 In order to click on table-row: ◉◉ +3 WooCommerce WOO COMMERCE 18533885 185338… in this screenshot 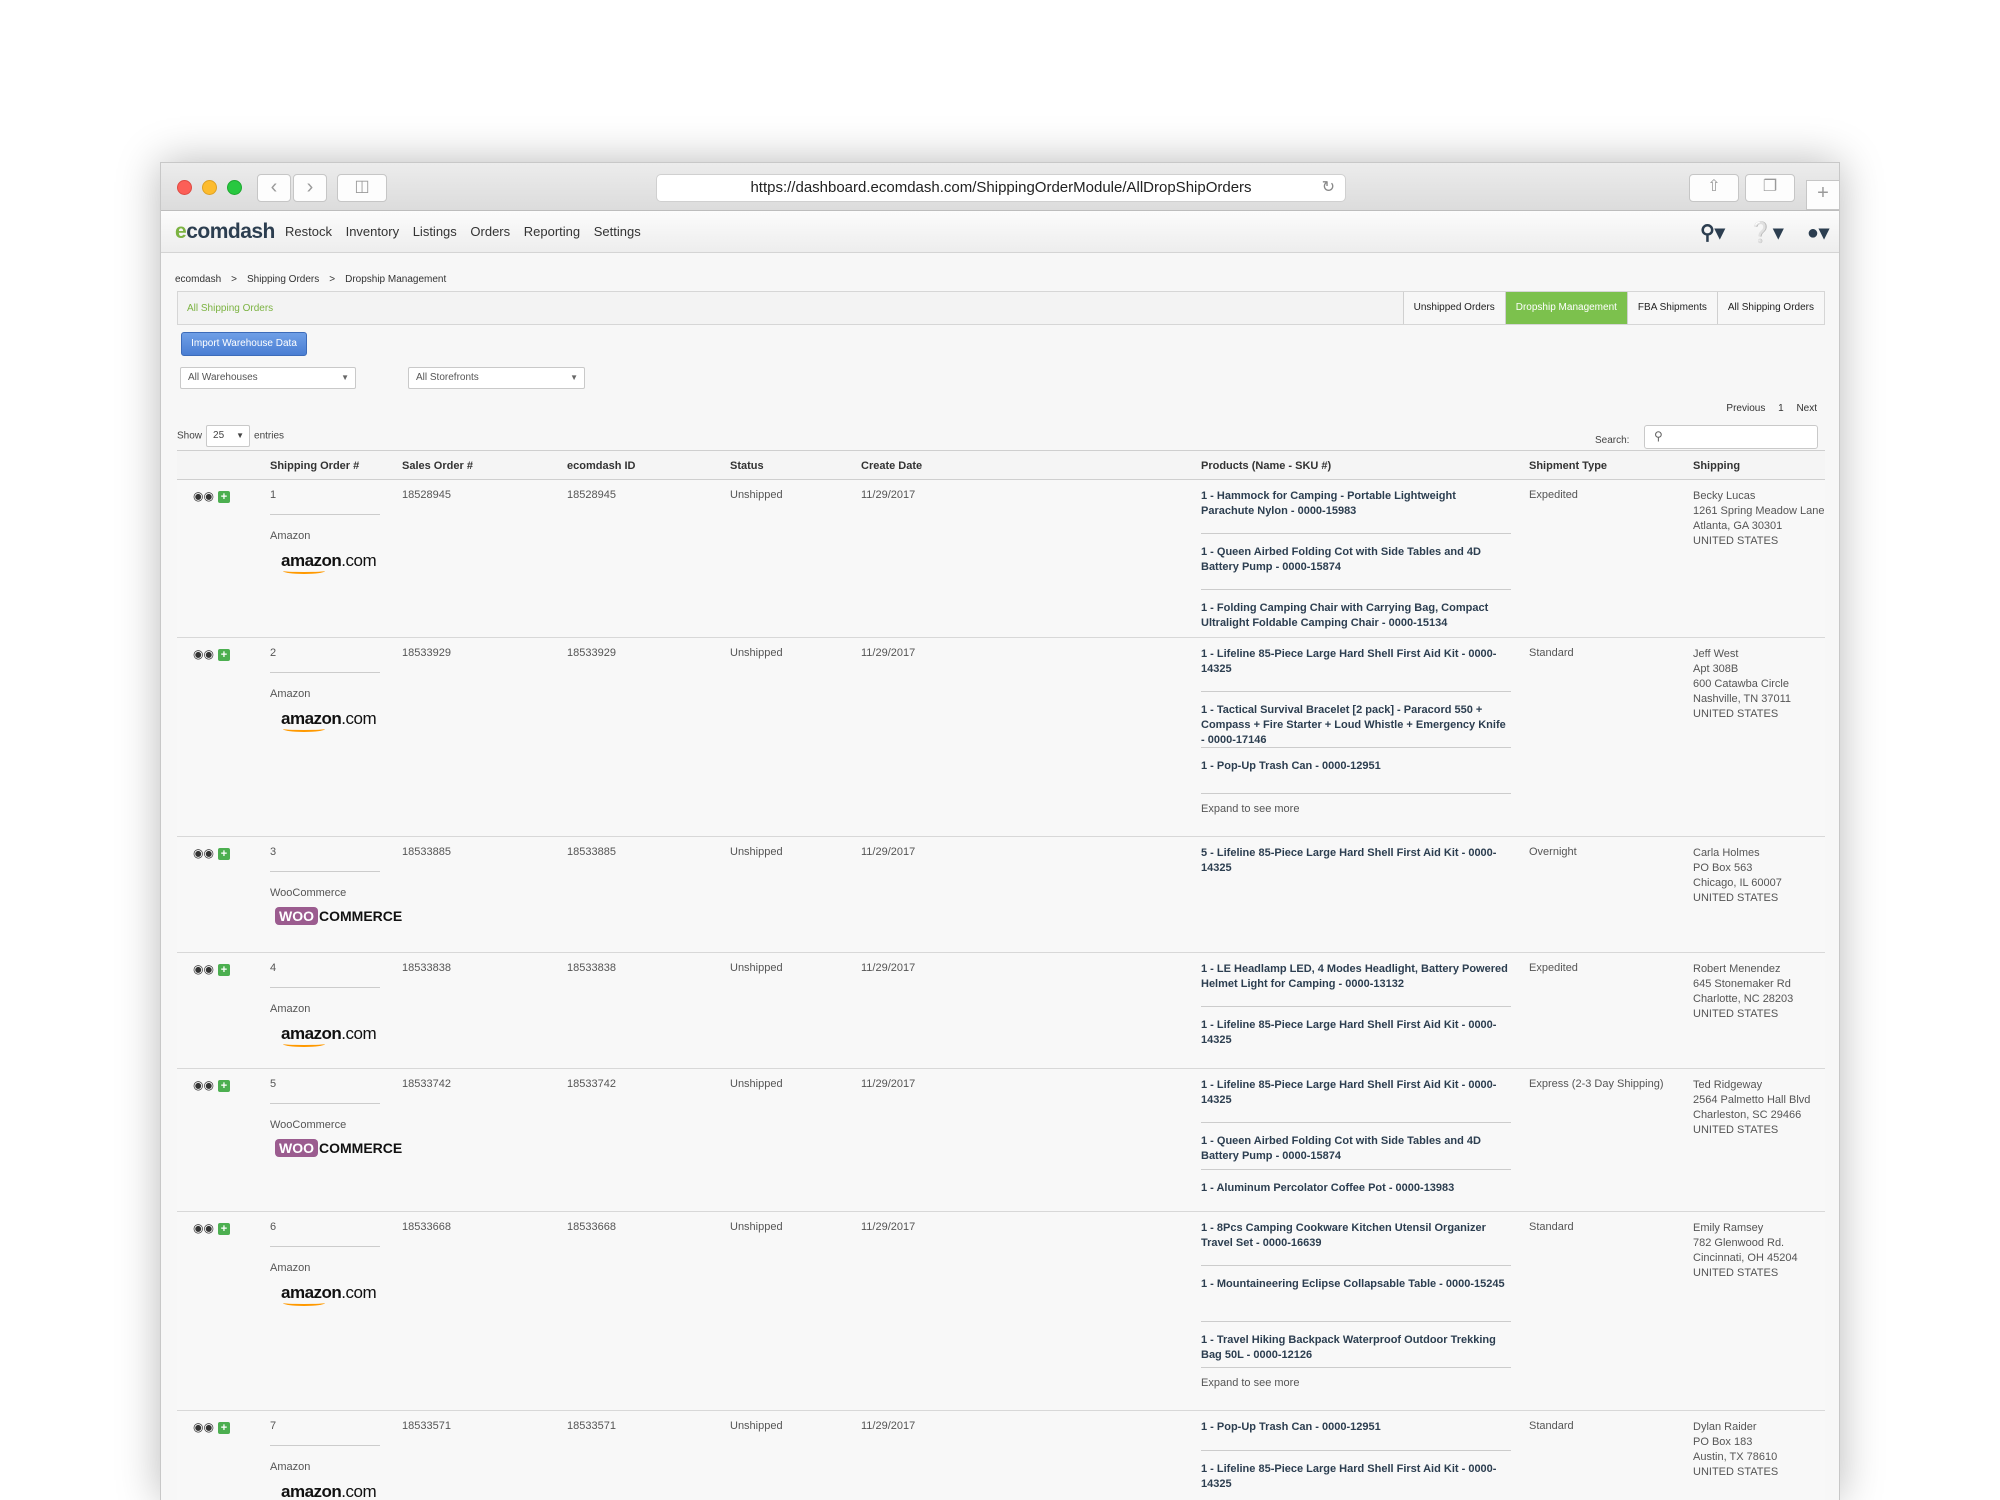, I will do `click(1001, 895)`.